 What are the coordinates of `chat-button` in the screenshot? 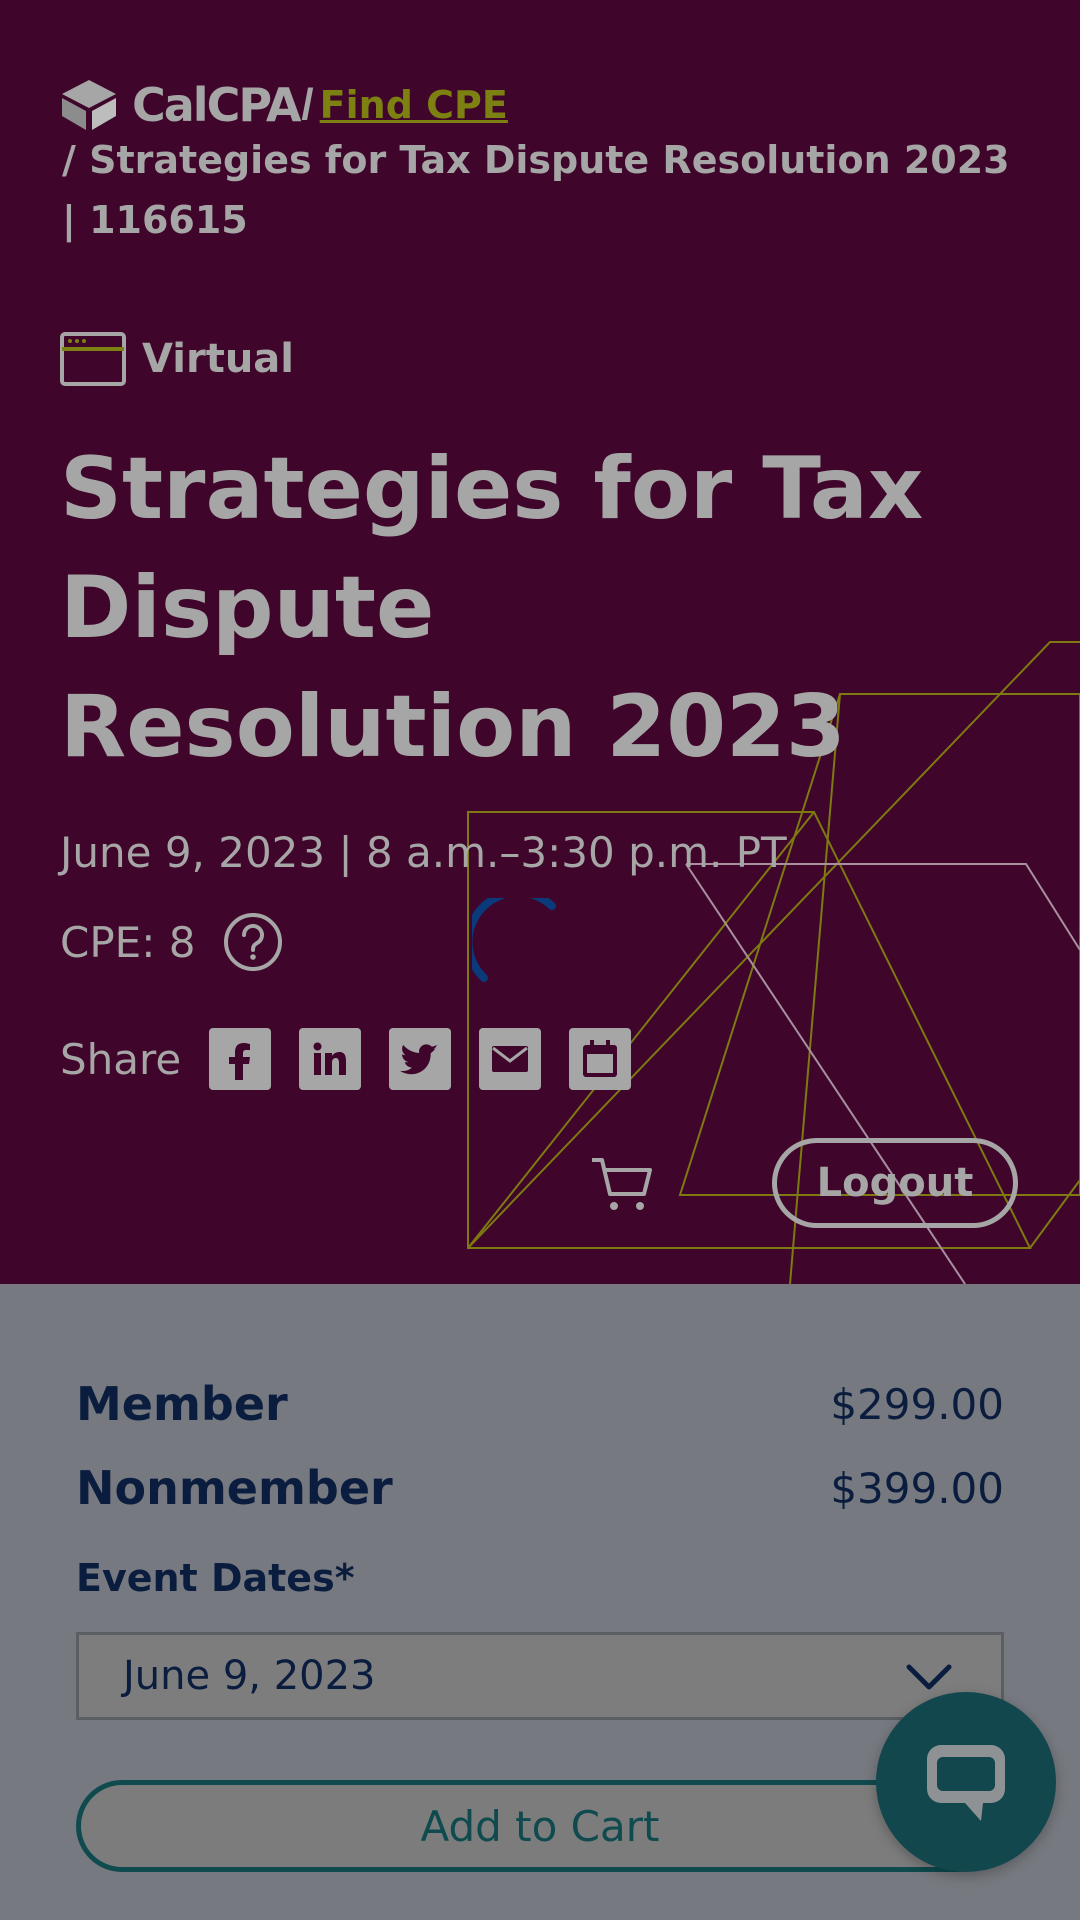 It's located at (966, 1782).